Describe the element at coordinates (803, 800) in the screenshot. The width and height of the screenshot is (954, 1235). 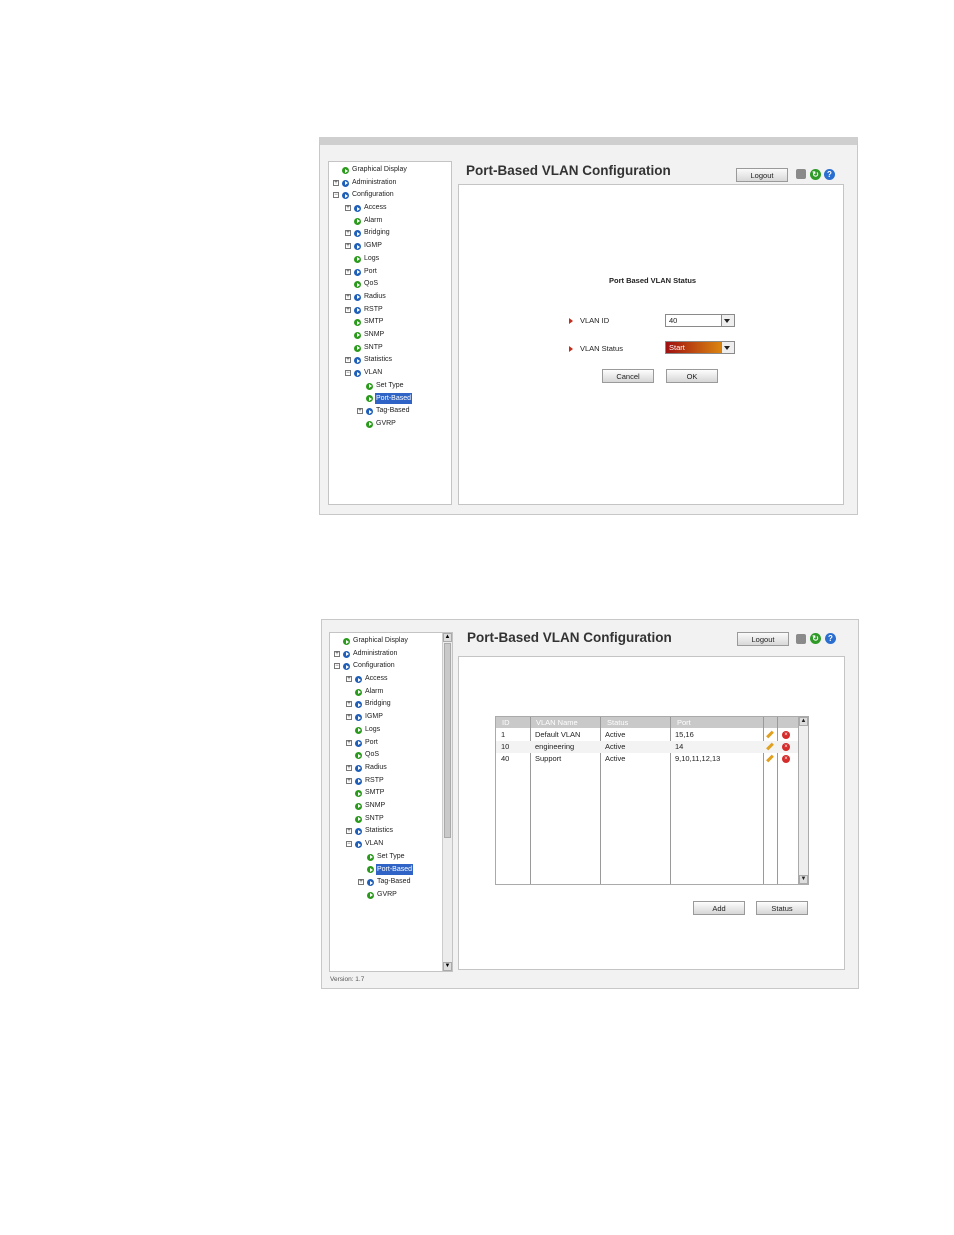
I see `table-scrollbar: ▲ ▼` at that location.